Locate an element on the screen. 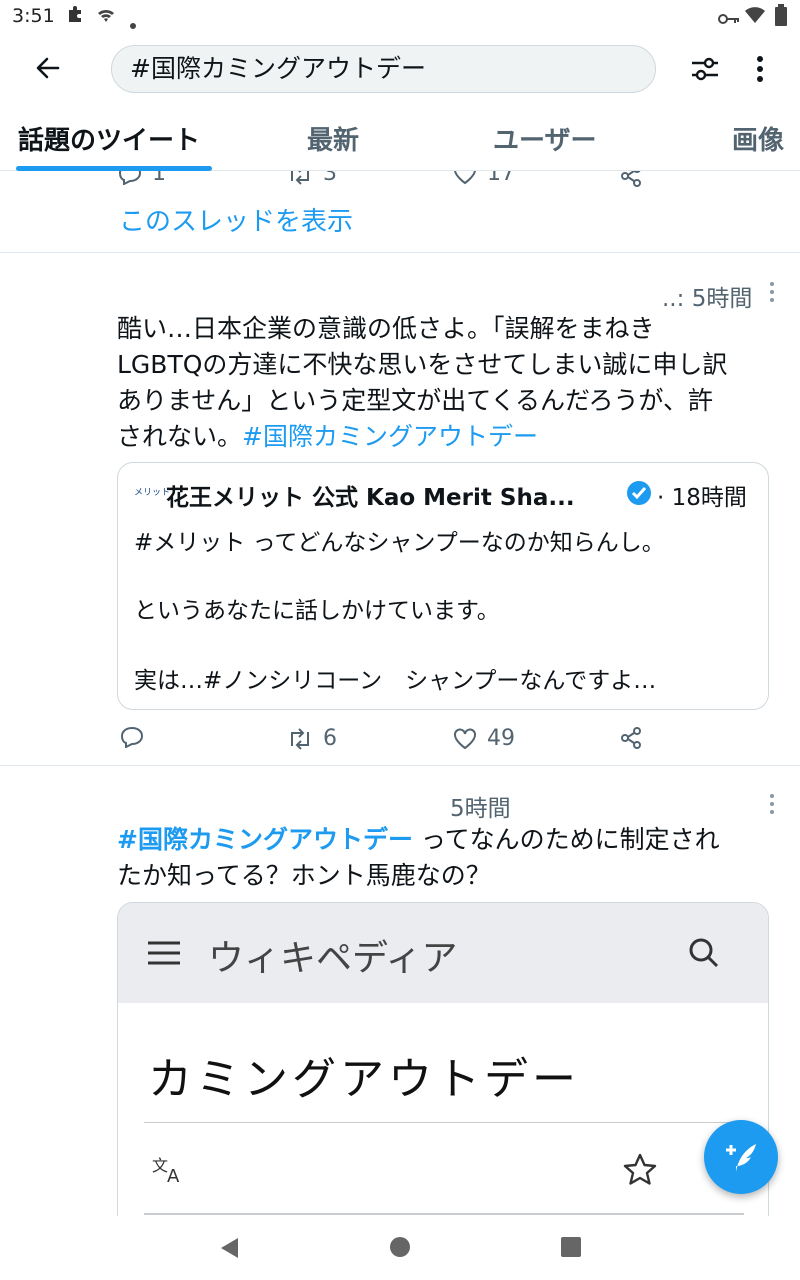  nav-recents-button is located at coordinates (572, 1248).